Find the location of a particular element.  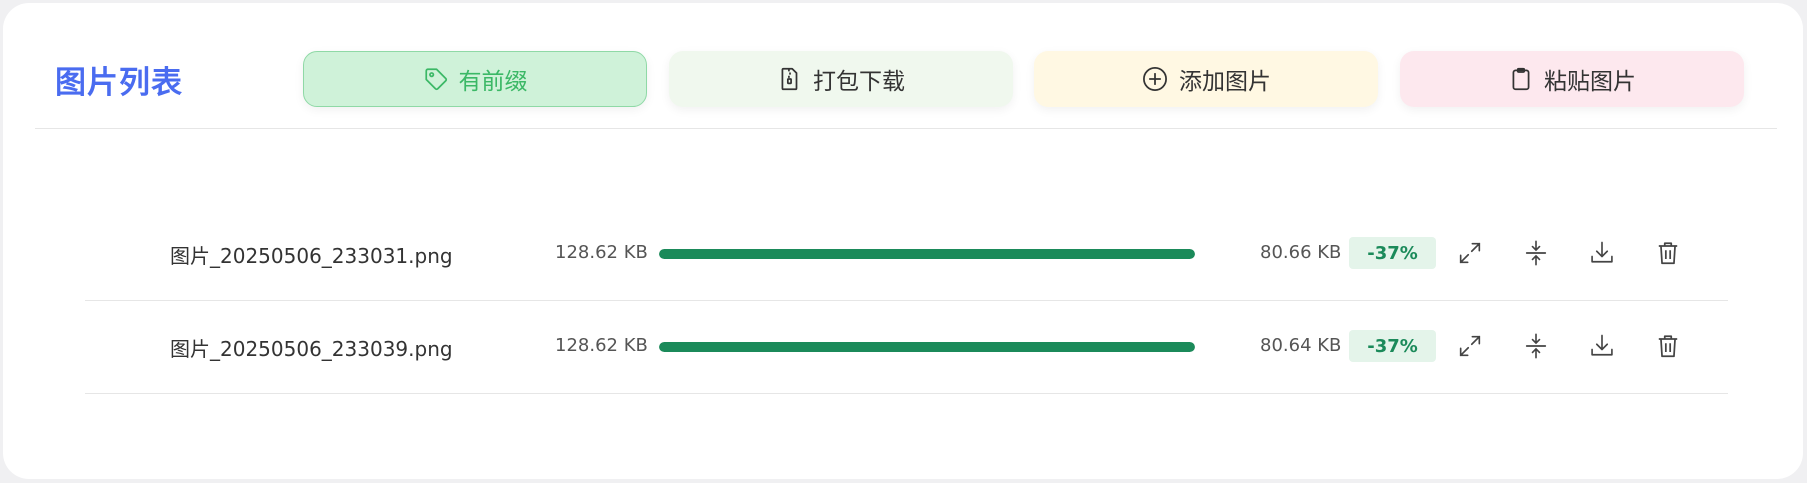

header-divider is located at coordinates (906, 128).